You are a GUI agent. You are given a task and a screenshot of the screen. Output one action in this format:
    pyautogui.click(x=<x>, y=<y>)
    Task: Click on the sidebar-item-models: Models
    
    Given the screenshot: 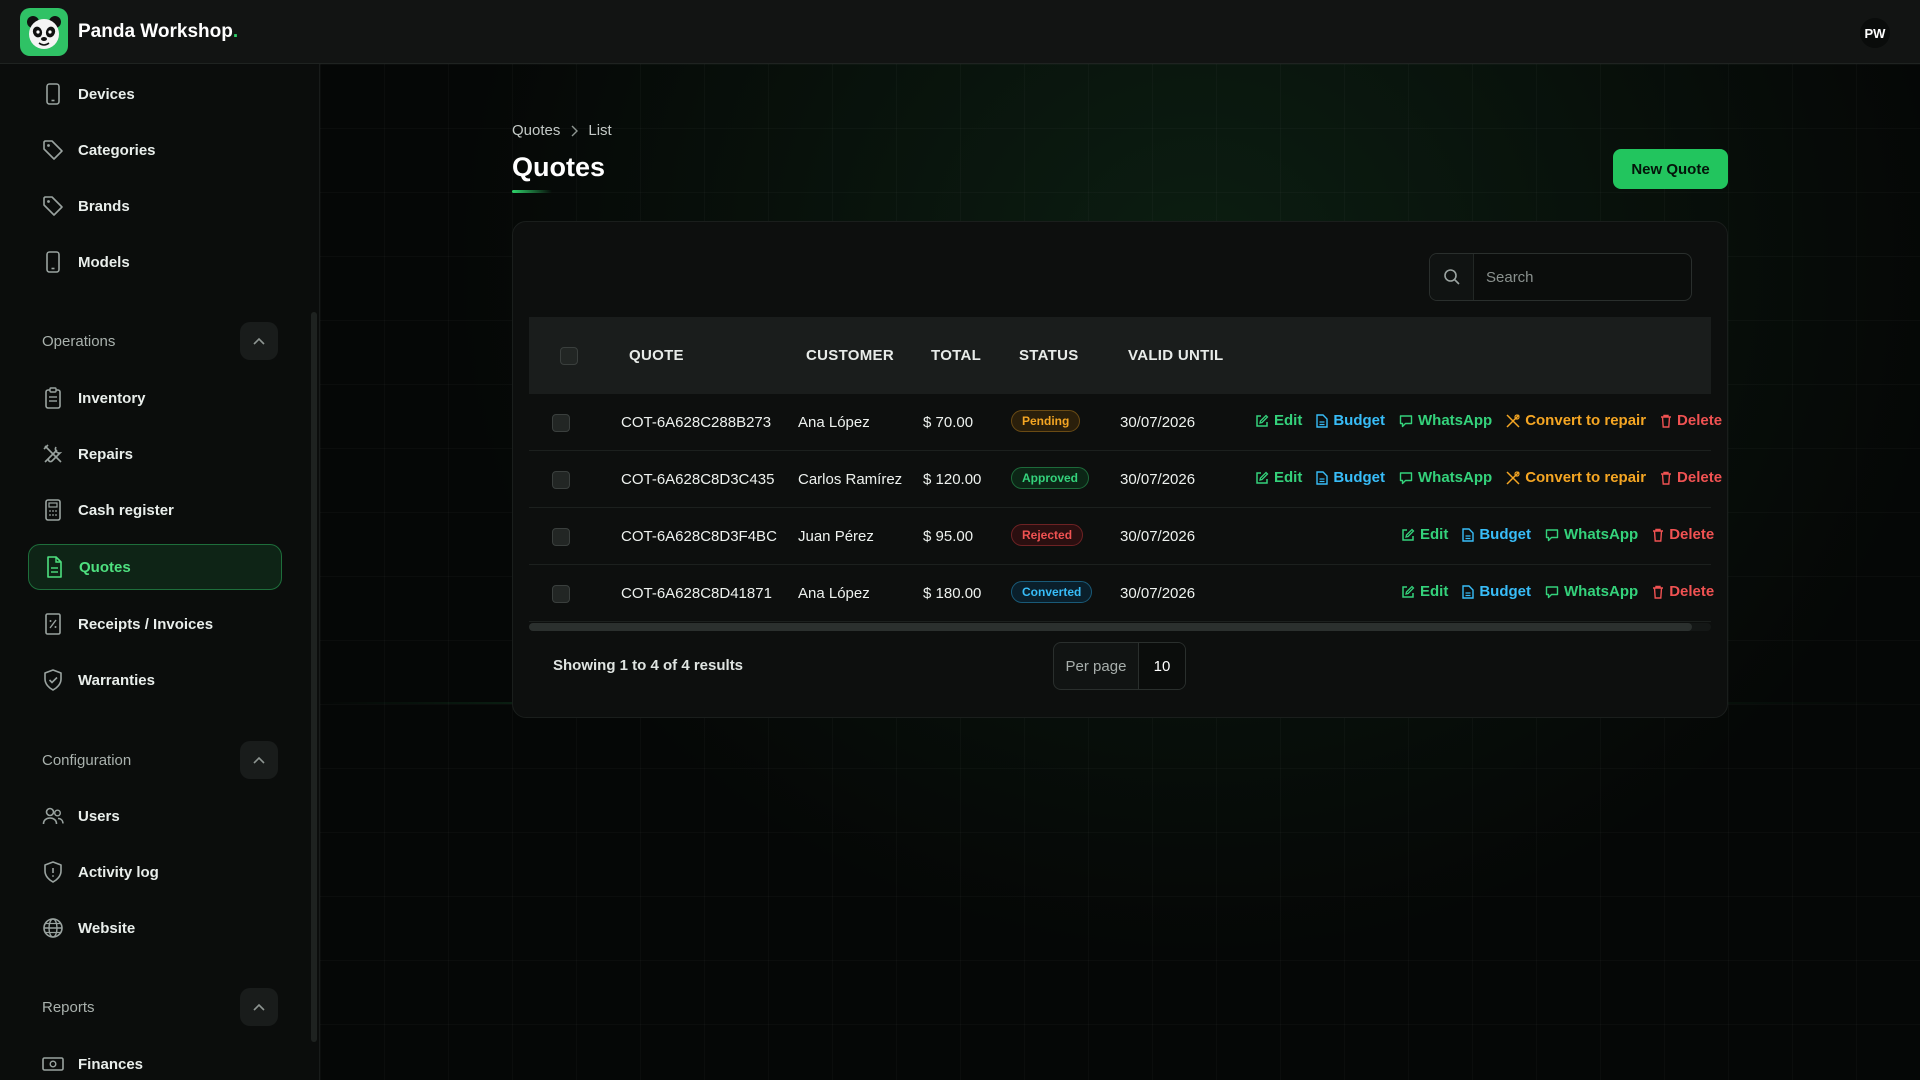 What is the action you would take?
    pyautogui.click(x=155, y=262)
    